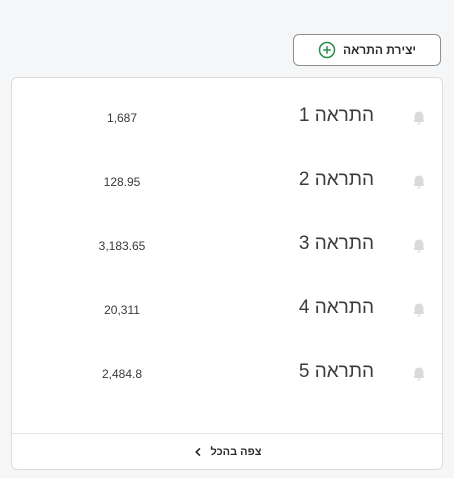 The height and width of the screenshot is (478, 454). Describe the element at coordinates (336, 243) in the screenshot. I see `alert-name: התראה 3` at that location.